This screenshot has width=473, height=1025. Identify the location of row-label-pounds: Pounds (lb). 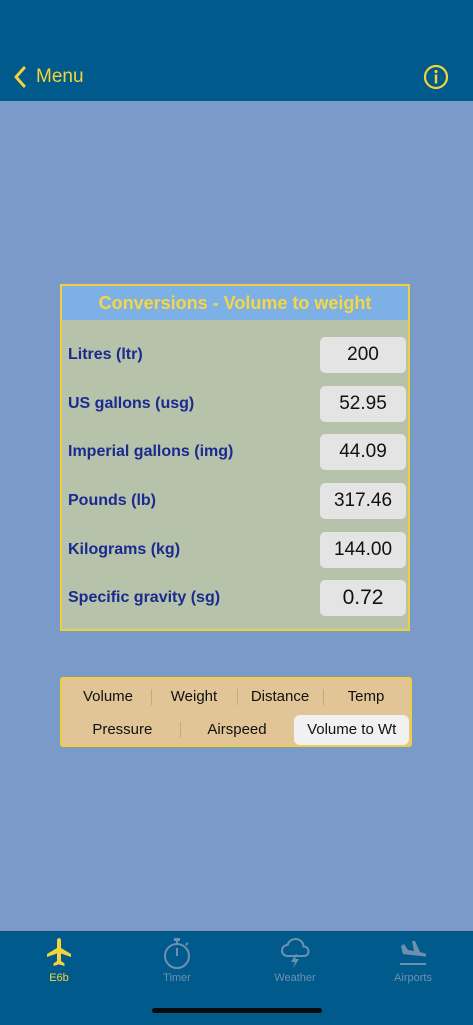
(112, 500).